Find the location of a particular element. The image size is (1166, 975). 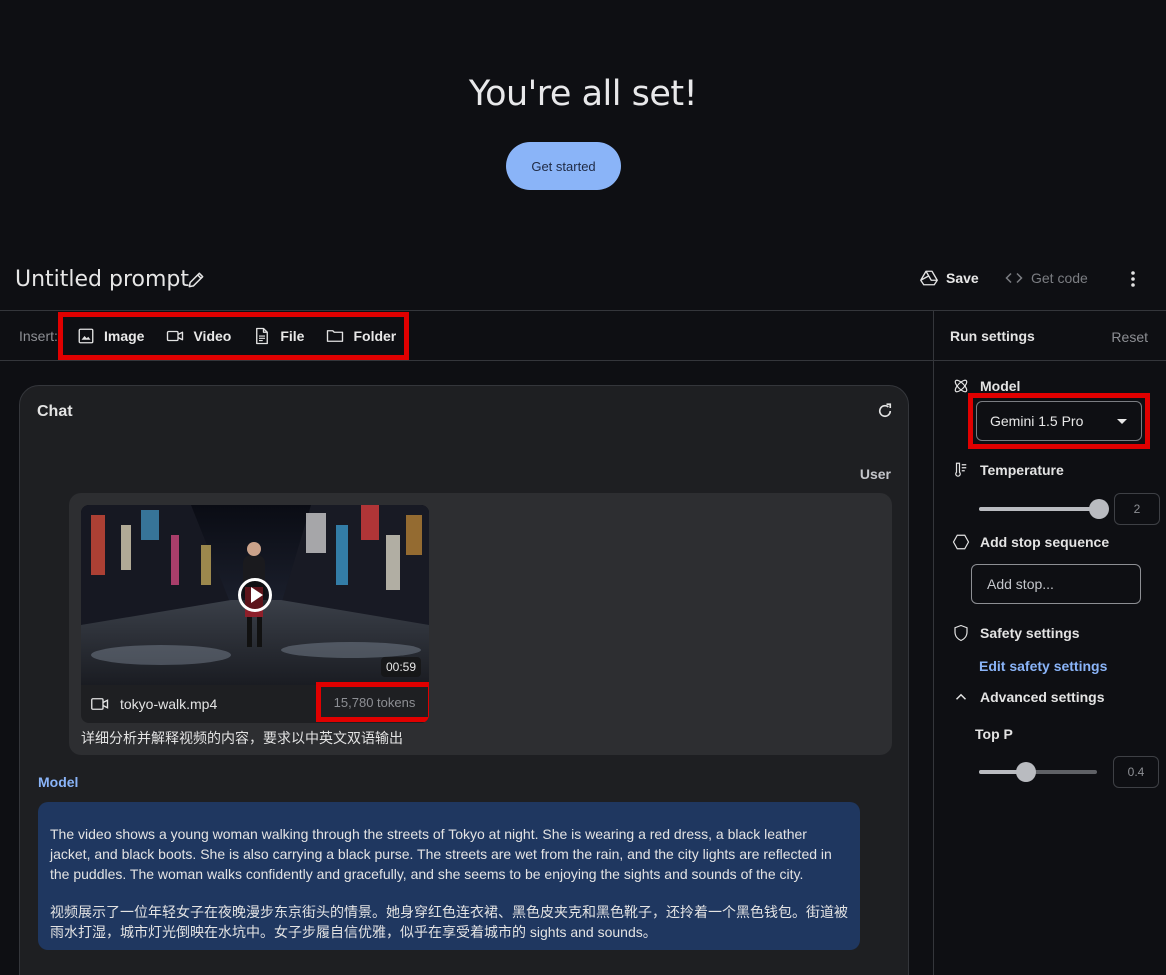

temperature-label: Temperature is located at coordinates (1022, 470).